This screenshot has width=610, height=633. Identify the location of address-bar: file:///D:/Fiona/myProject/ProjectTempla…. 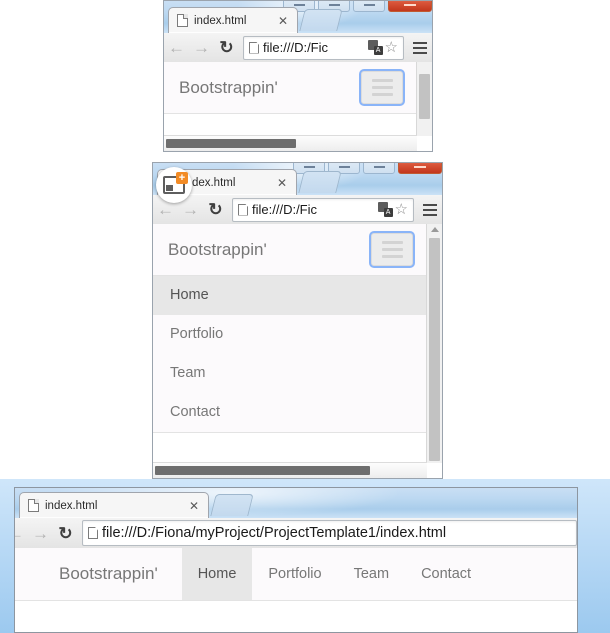
(329, 533).